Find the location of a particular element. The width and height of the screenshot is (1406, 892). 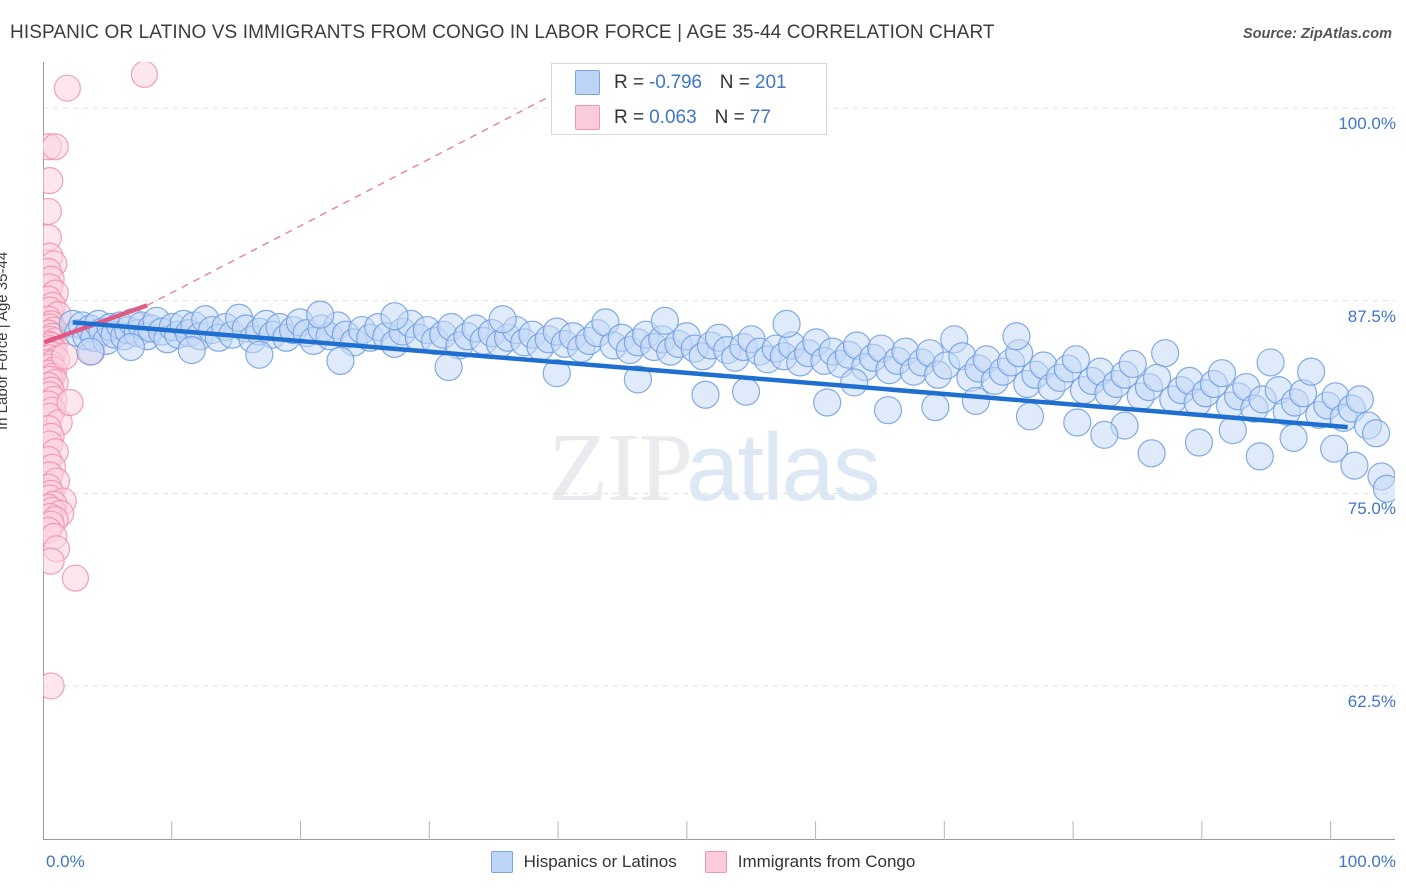

series-label-congo: Immigrants from Congo is located at coordinates (826, 861).